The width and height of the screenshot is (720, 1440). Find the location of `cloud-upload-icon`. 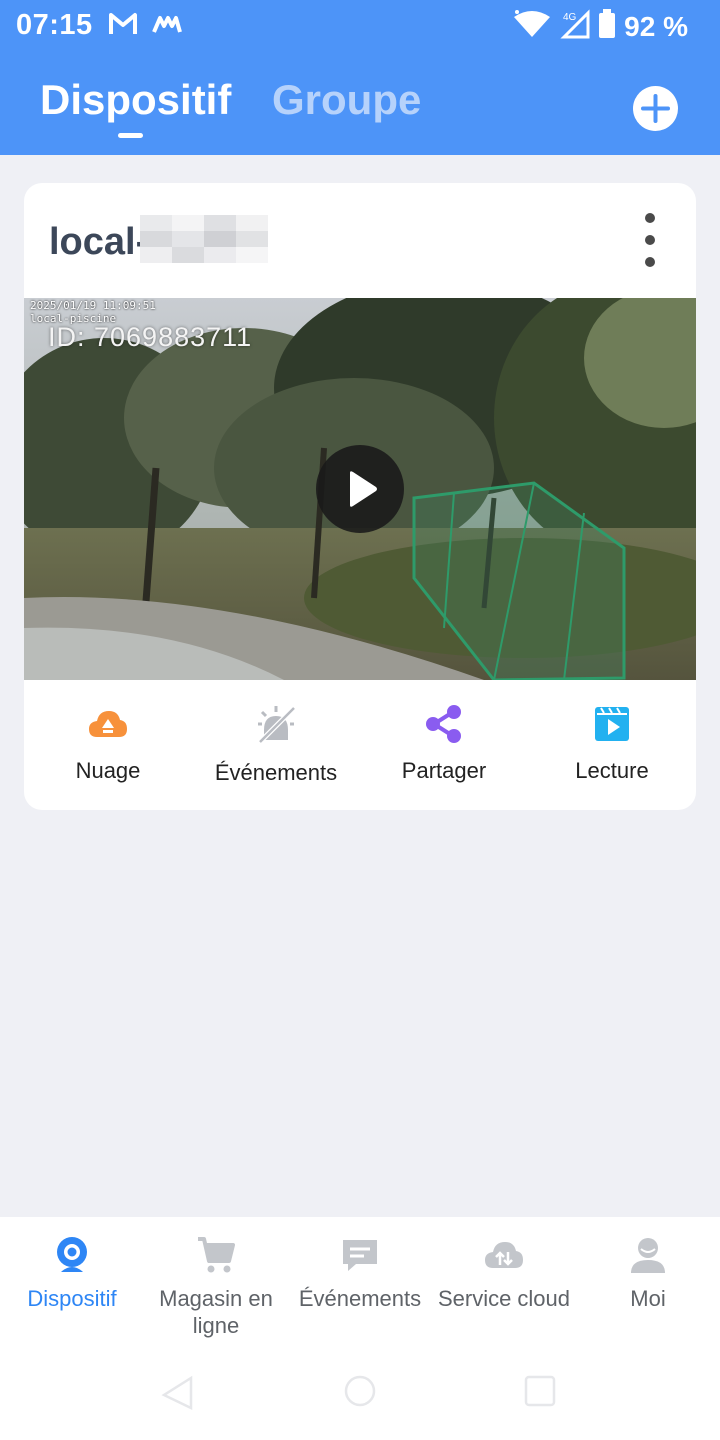

cloud-upload-icon is located at coordinates (108, 724).